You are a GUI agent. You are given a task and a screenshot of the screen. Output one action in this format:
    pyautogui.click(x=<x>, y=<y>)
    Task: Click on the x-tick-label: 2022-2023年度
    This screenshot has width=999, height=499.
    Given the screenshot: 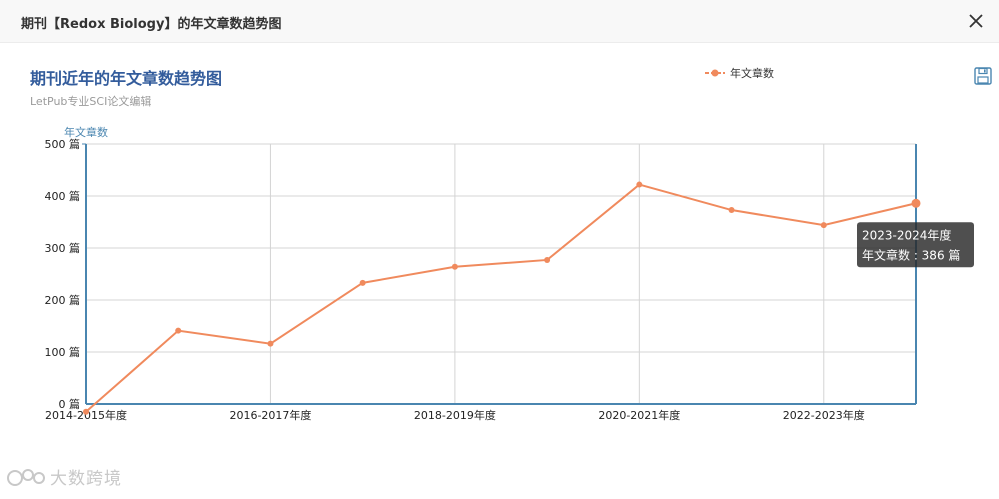 What is the action you would take?
    pyautogui.click(x=824, y=415)
    